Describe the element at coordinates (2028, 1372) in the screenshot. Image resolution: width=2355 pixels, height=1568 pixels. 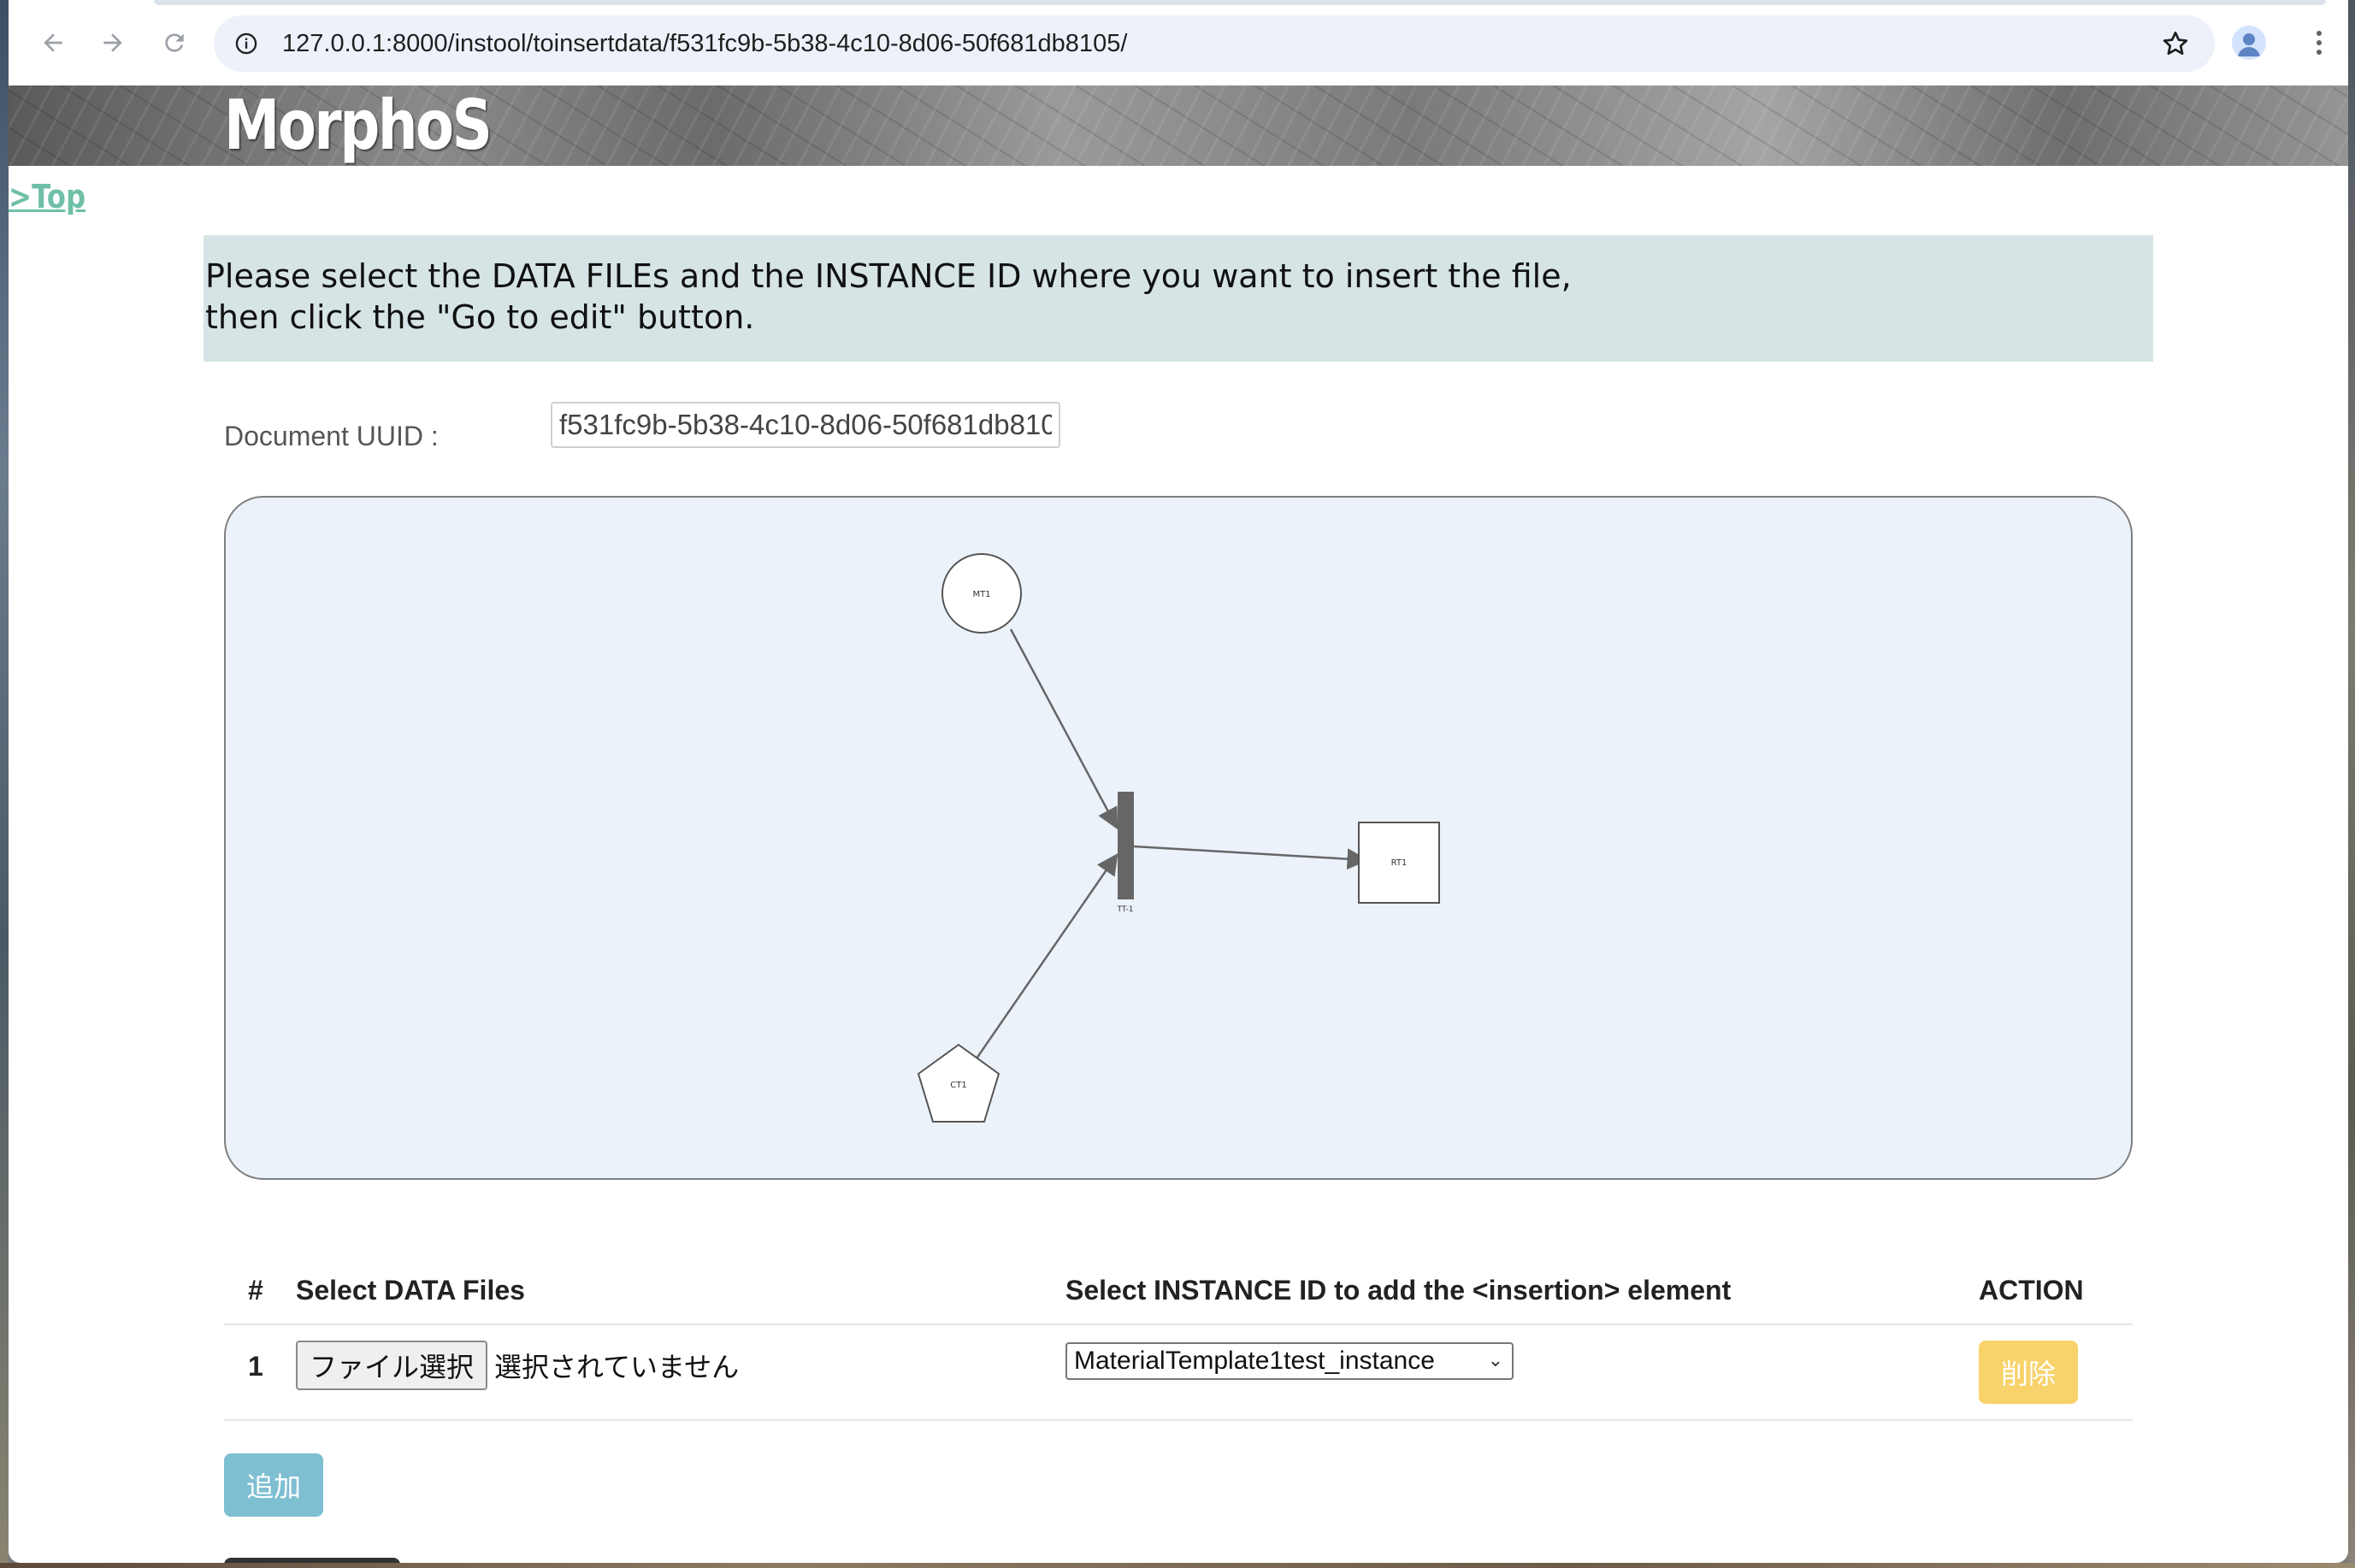
I see `delete-row-button: 削除` at that location.